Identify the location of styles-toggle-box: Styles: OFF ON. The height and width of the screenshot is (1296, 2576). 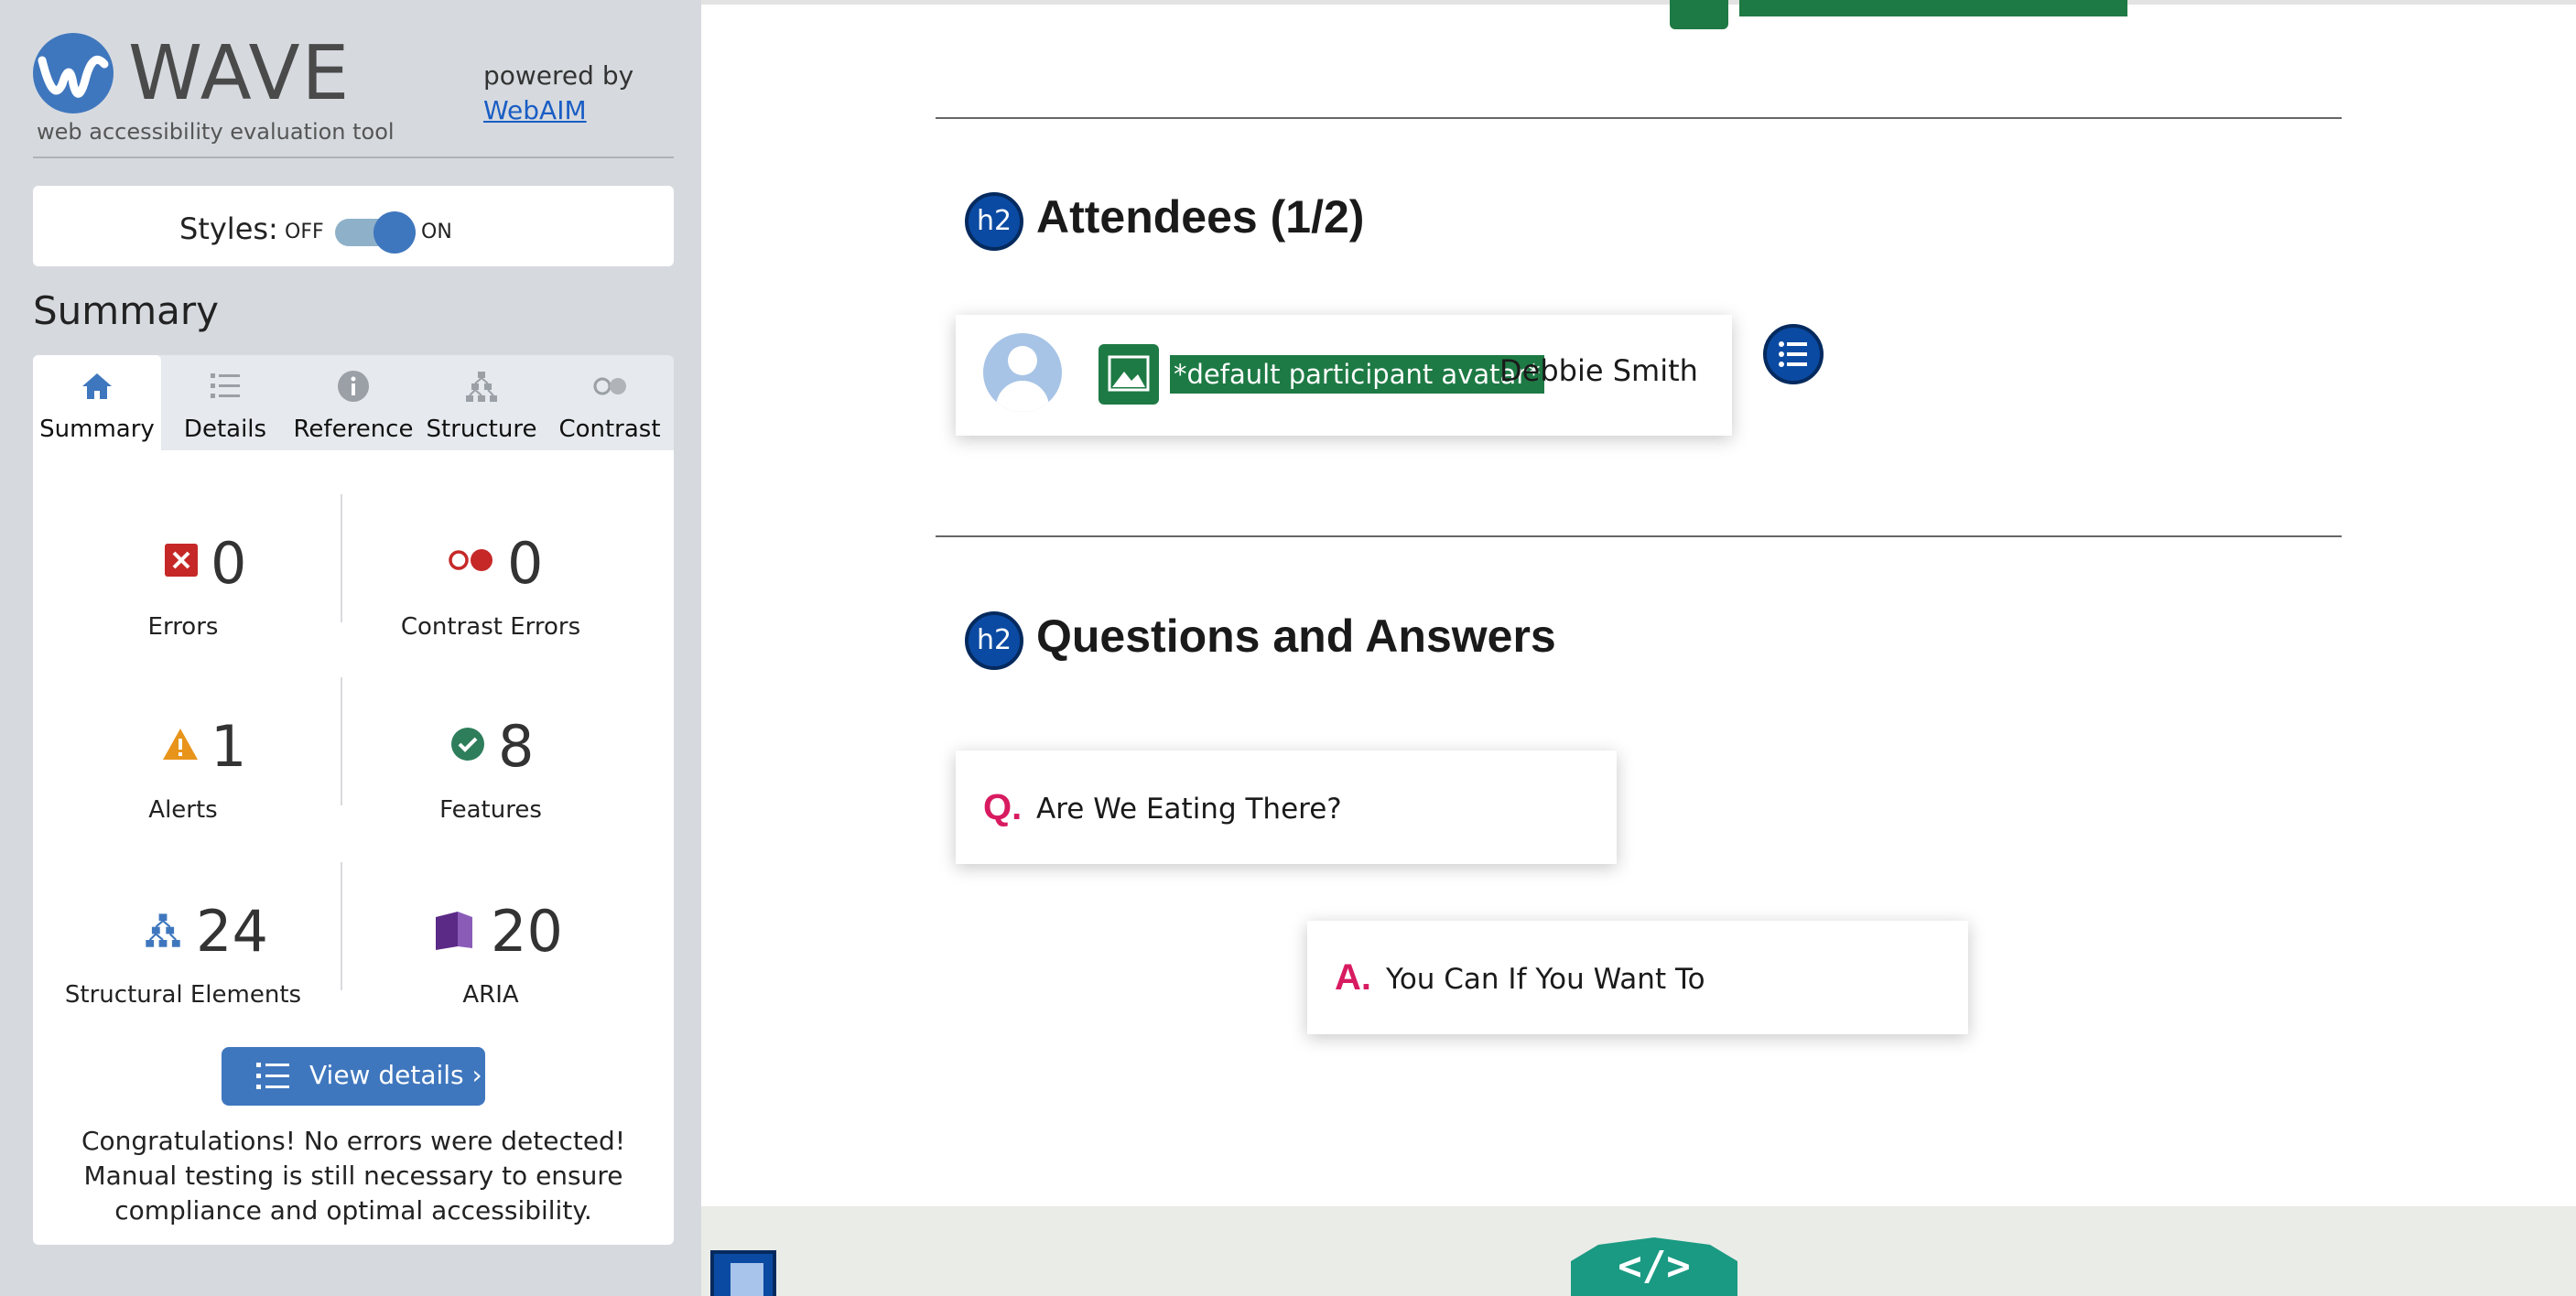
(354, 226).